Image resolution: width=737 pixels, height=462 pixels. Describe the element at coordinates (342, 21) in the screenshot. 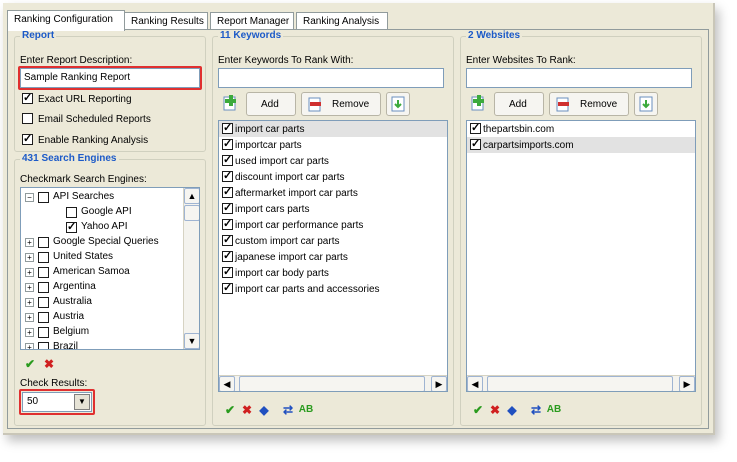

I see `tab-ranking-analysis: Ranking Analysis` at that location.